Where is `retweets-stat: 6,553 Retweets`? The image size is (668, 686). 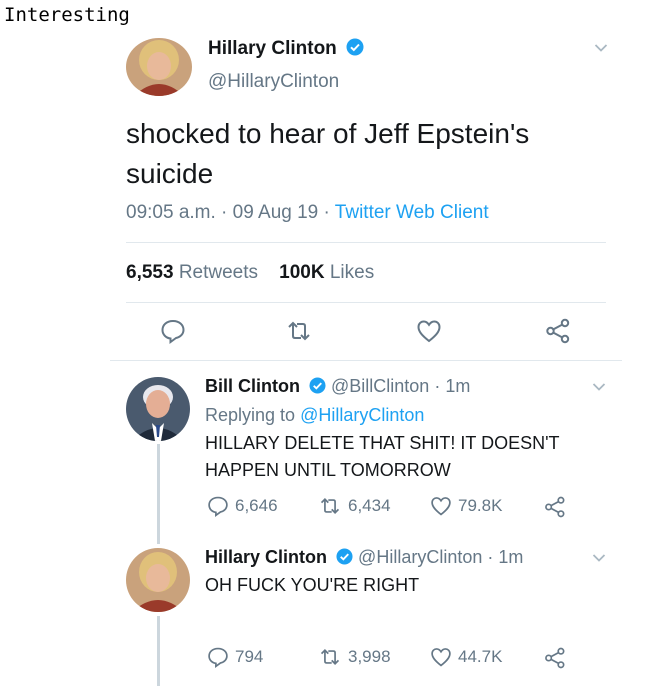 retweets-stat: 6,553 Retweets is located at coordinates (194, 272).